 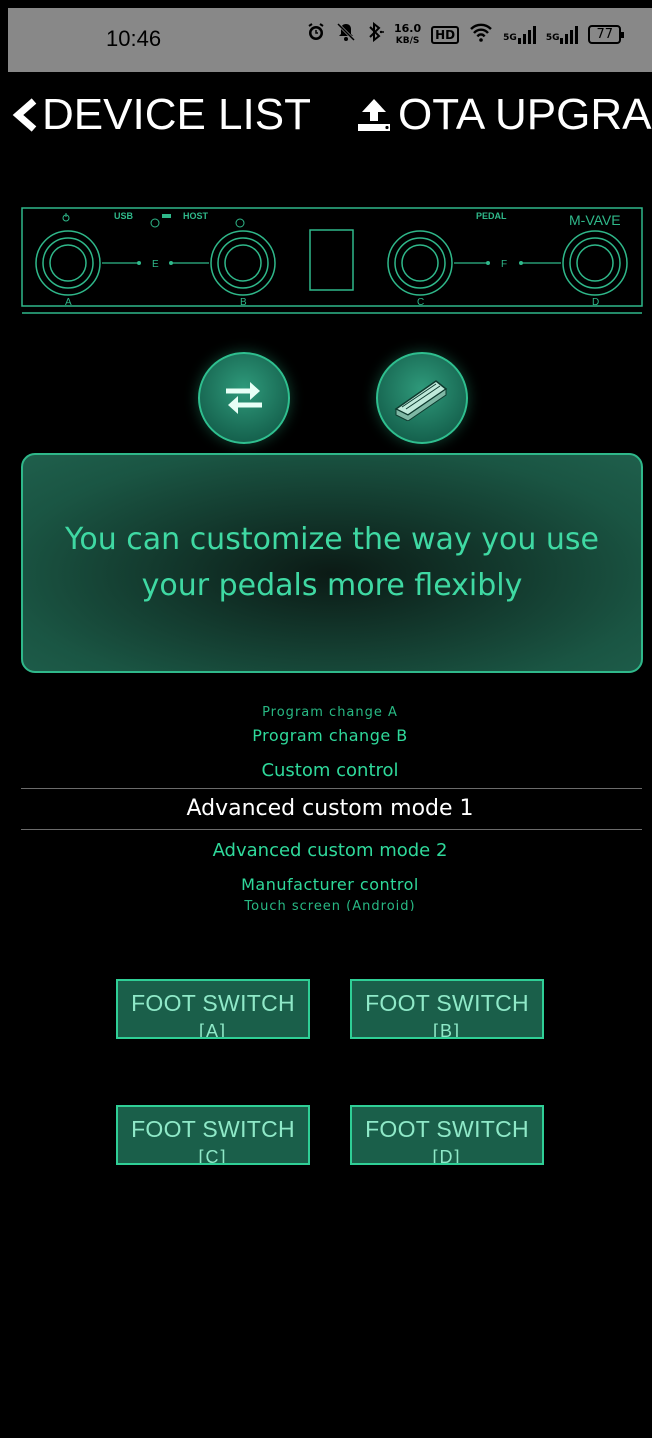 What do you see at coordinates (420, 302) in the screenshot?
I see `switch-letter-c: C` at bounding box center [420, 302].